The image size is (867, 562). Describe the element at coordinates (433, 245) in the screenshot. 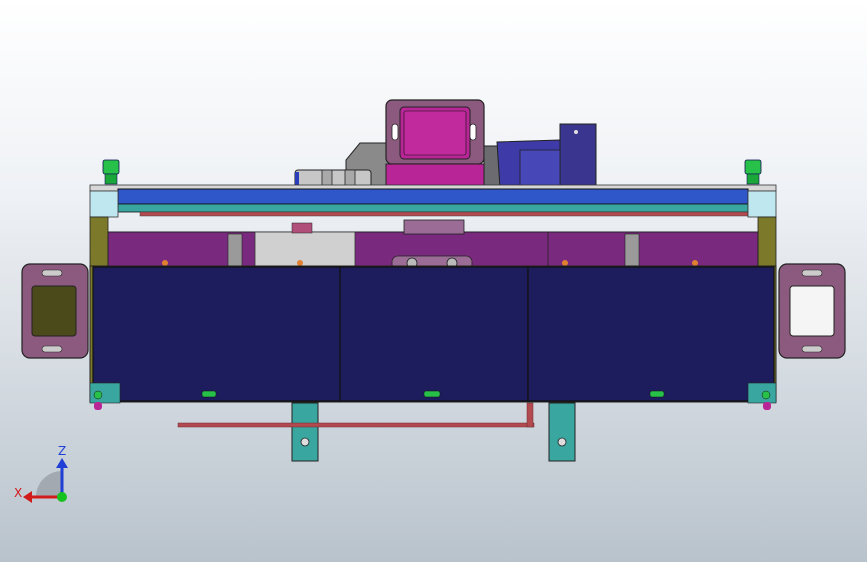

I see `middle-carriage` at that location.